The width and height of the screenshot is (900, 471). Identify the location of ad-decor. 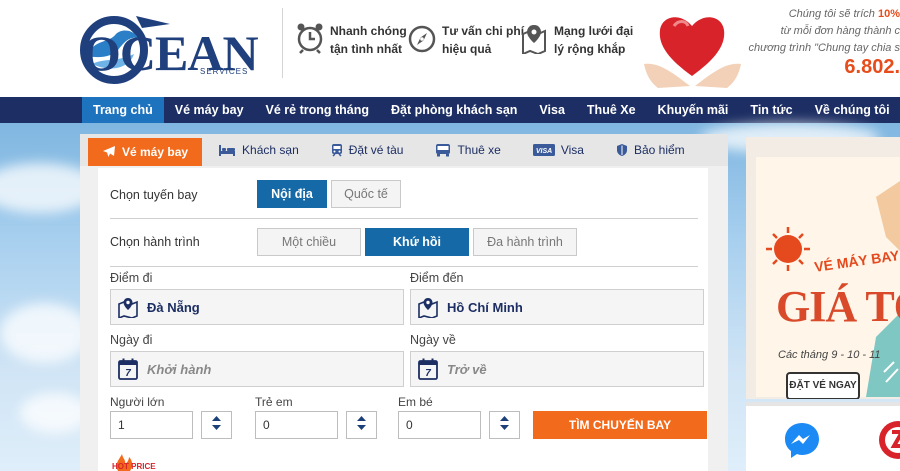
(833, 289).